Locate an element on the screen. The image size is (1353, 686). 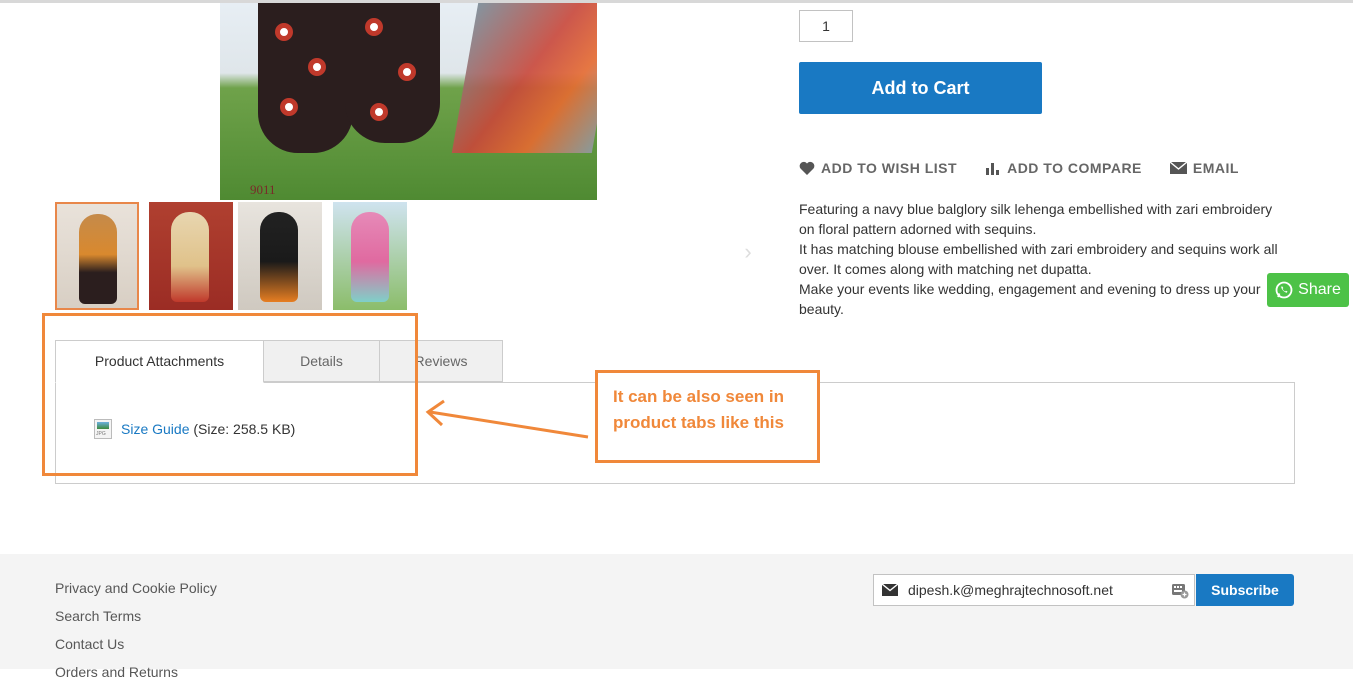
product-main-image: 9011 is located at coordinates (408, 101).